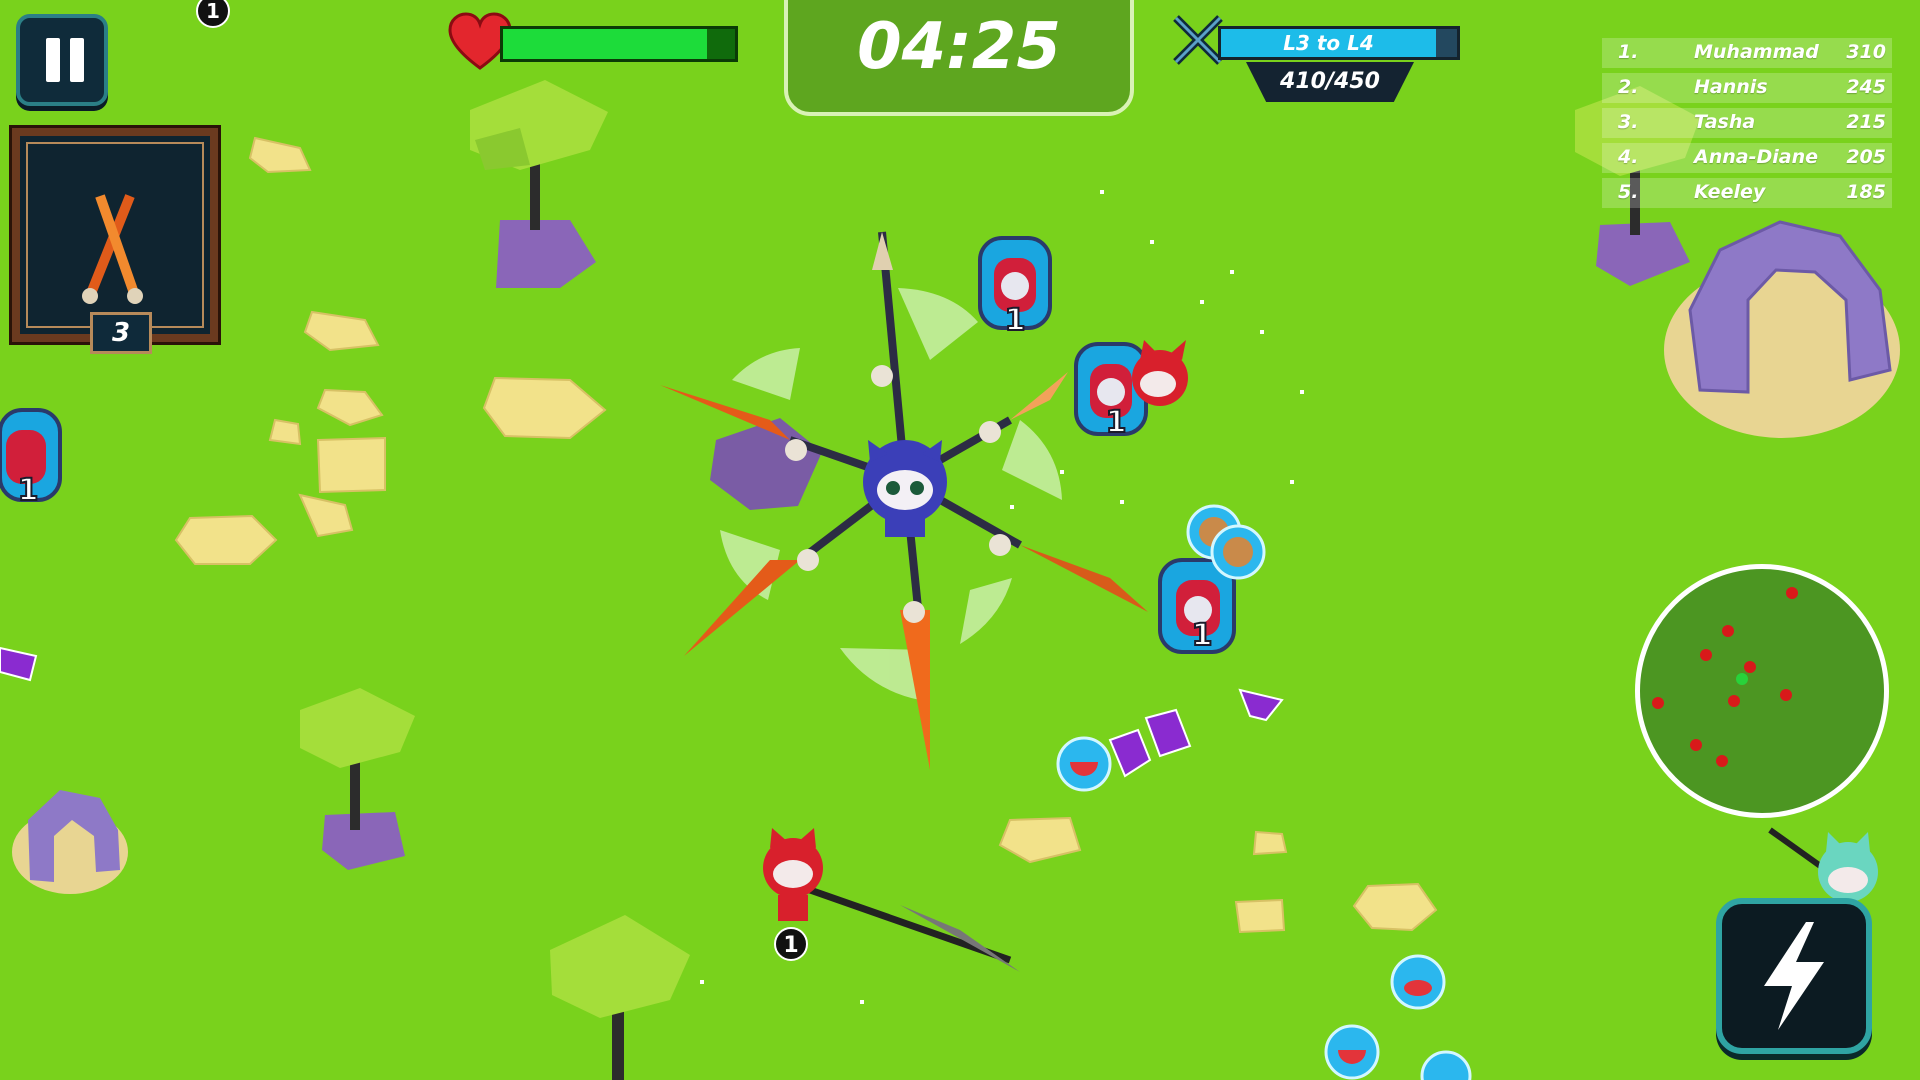  Describe the element at coordinates (605, 44) in the screenshot. I see `health-bar-fill` at that location.